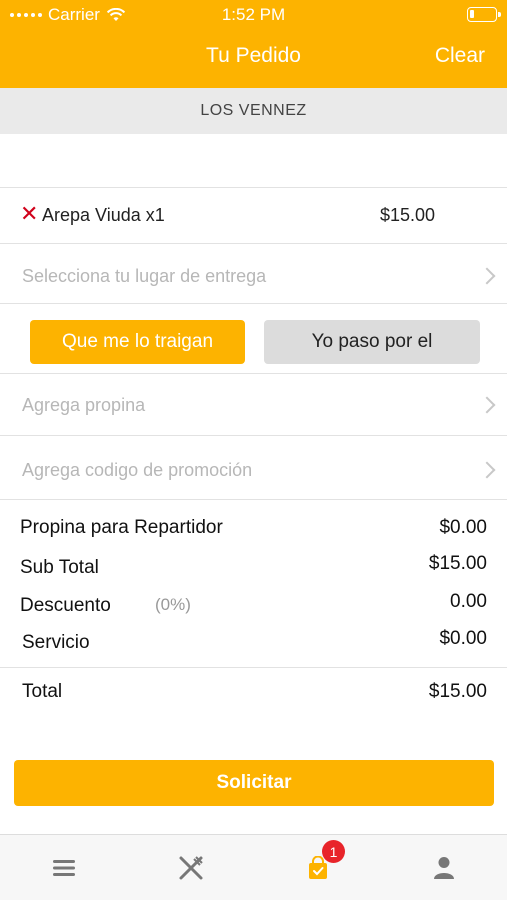  What do you see at coordinates (484, 14) in the screenshot?
I see `battery-icon` at bounding box center [484, 14].